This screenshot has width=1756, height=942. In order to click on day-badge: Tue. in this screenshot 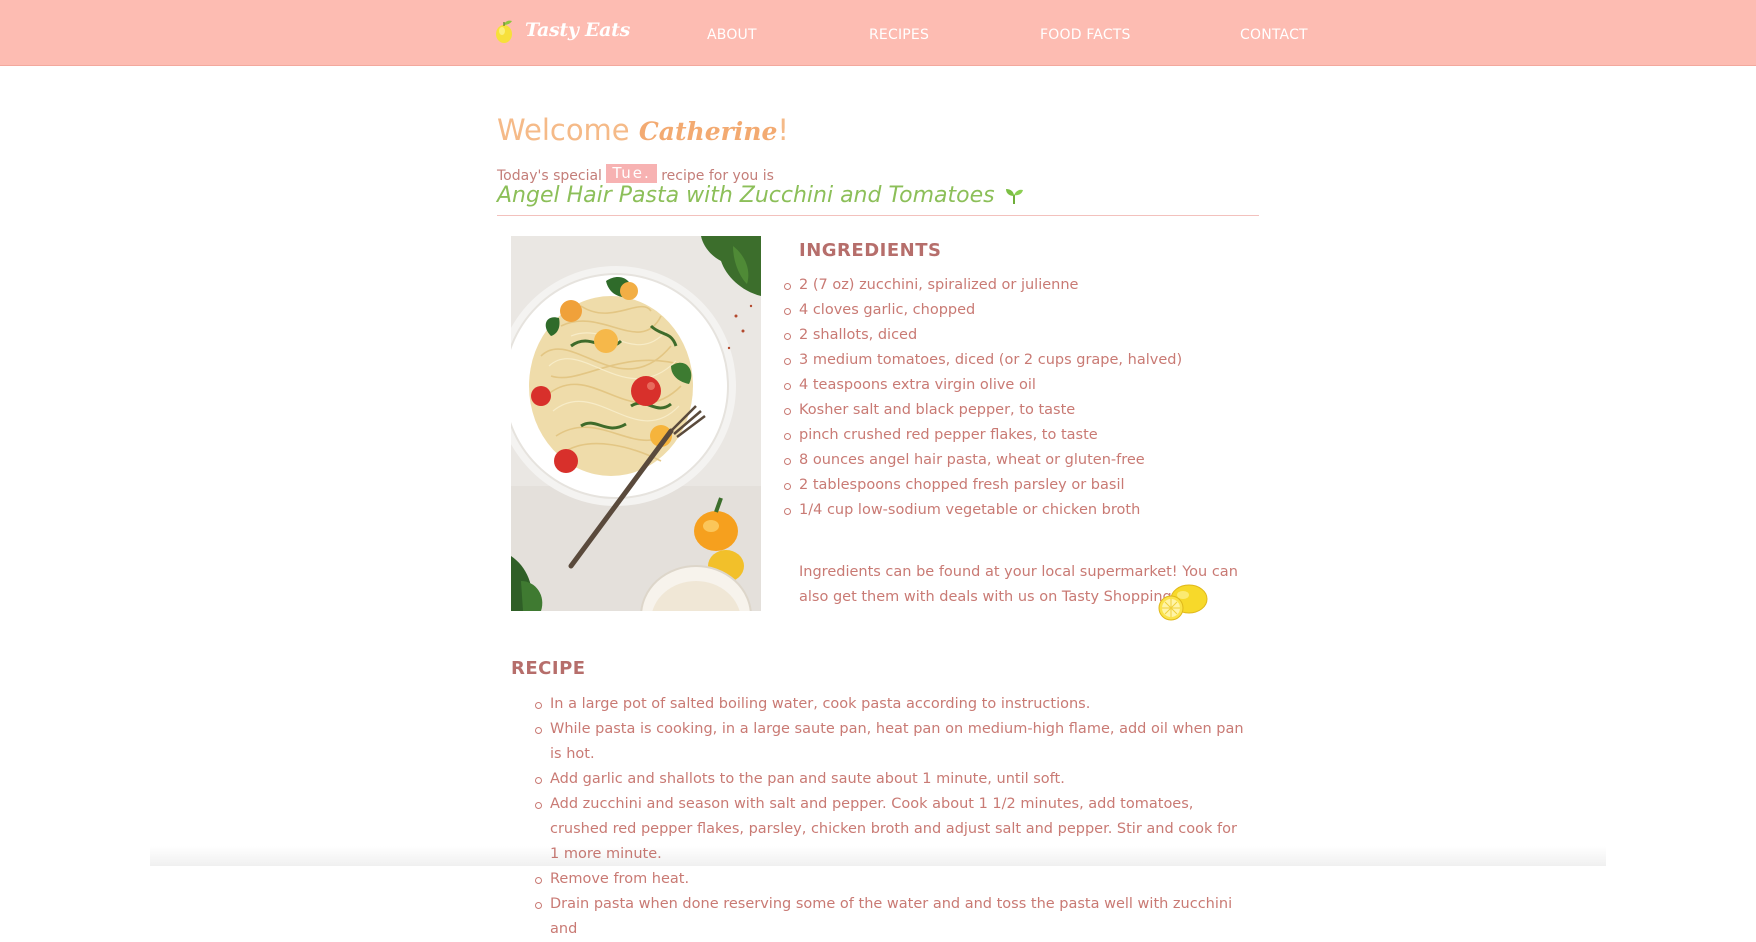, I will do `click(631, 173)`.